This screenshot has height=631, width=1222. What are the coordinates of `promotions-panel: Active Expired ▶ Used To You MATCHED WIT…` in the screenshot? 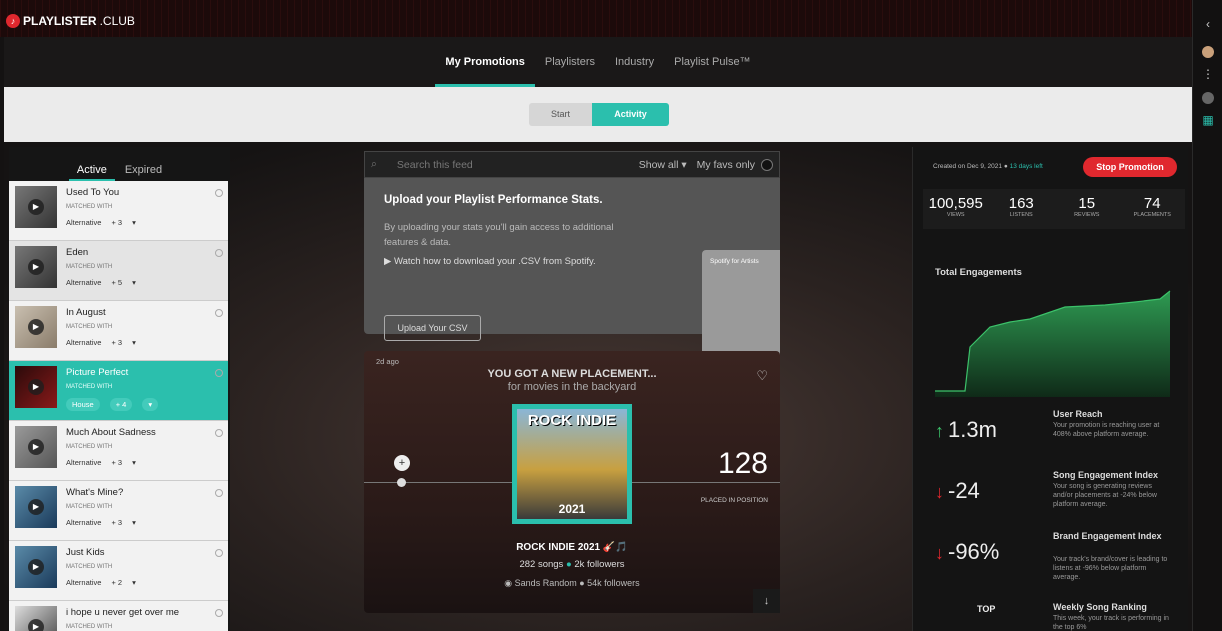 It's located at (119, 389).